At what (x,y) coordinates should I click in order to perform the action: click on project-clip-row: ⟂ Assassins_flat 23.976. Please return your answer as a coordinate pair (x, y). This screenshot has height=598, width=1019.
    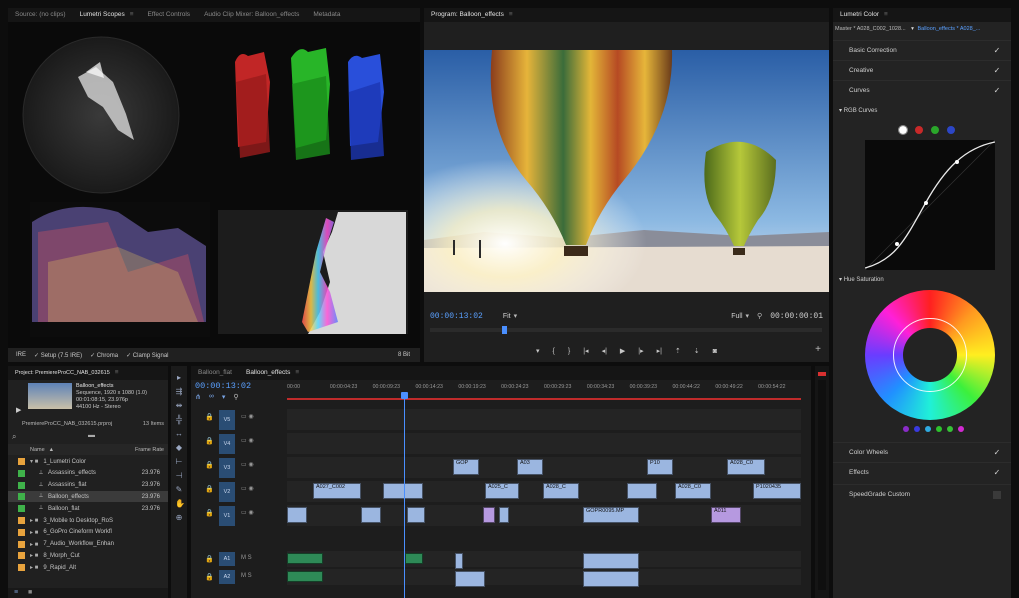
    Looking at the image, I should click on (88, 485).